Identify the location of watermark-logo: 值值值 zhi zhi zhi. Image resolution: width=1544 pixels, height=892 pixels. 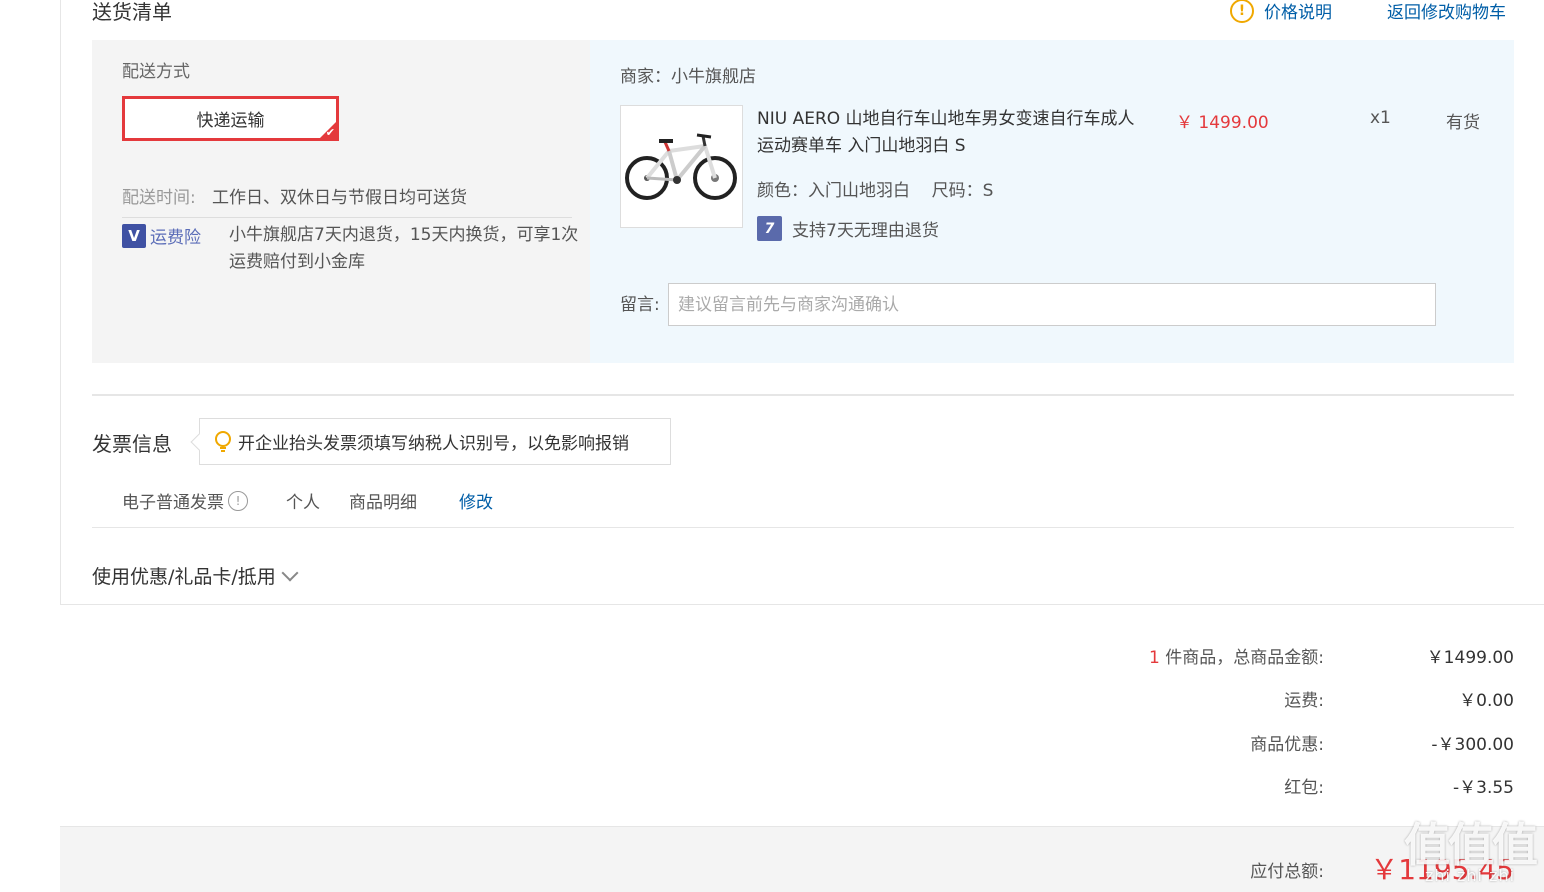
(1471, 851).